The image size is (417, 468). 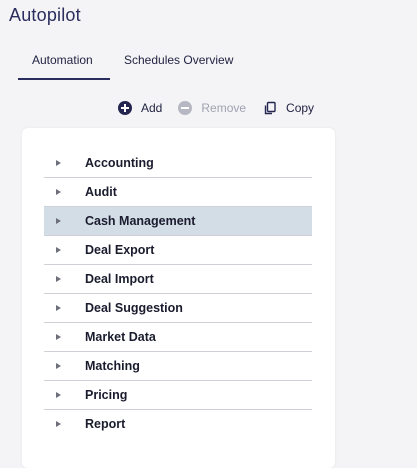 I want to click on tab-schedules-overview: Schedules Overview, so click(x=171, y=63).